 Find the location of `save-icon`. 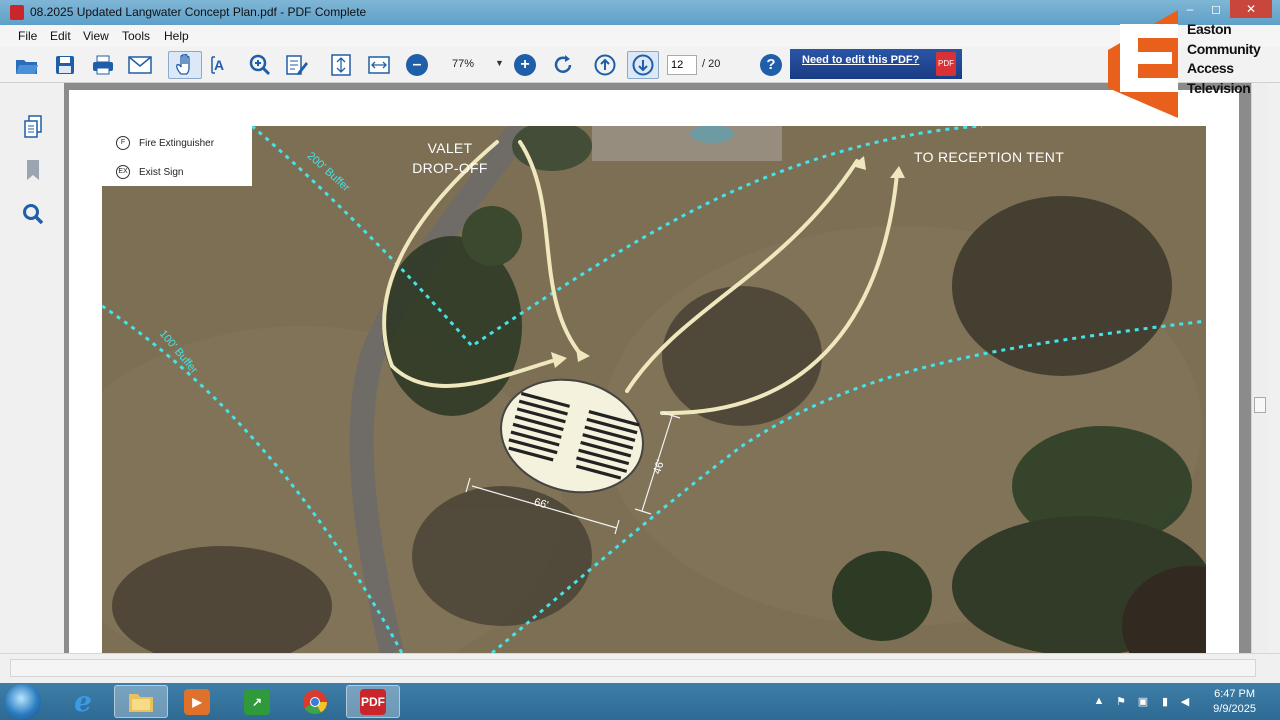

save-icon is located at coordinates (65, 65).